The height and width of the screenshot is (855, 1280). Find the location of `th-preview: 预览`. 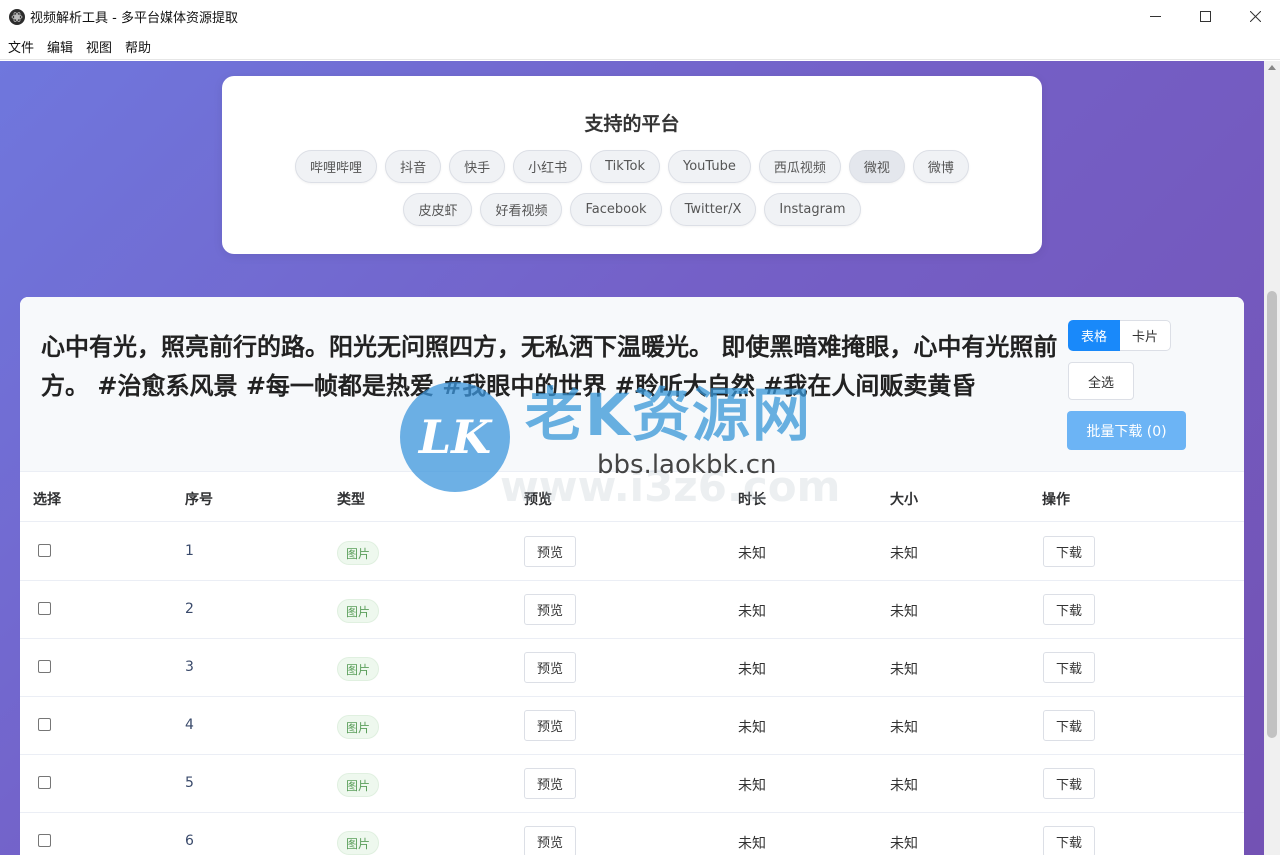

th-preview: 预览 is located at coordinates (538, 500).